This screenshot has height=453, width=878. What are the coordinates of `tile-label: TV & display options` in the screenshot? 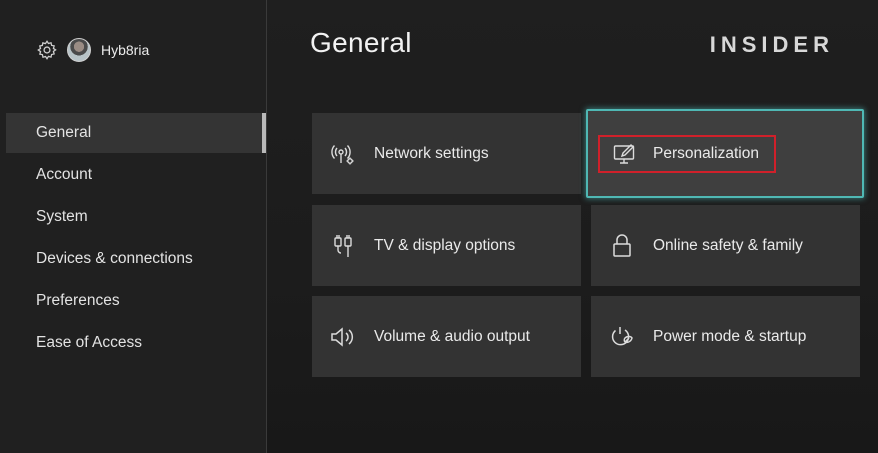 It's located at (445, 245).